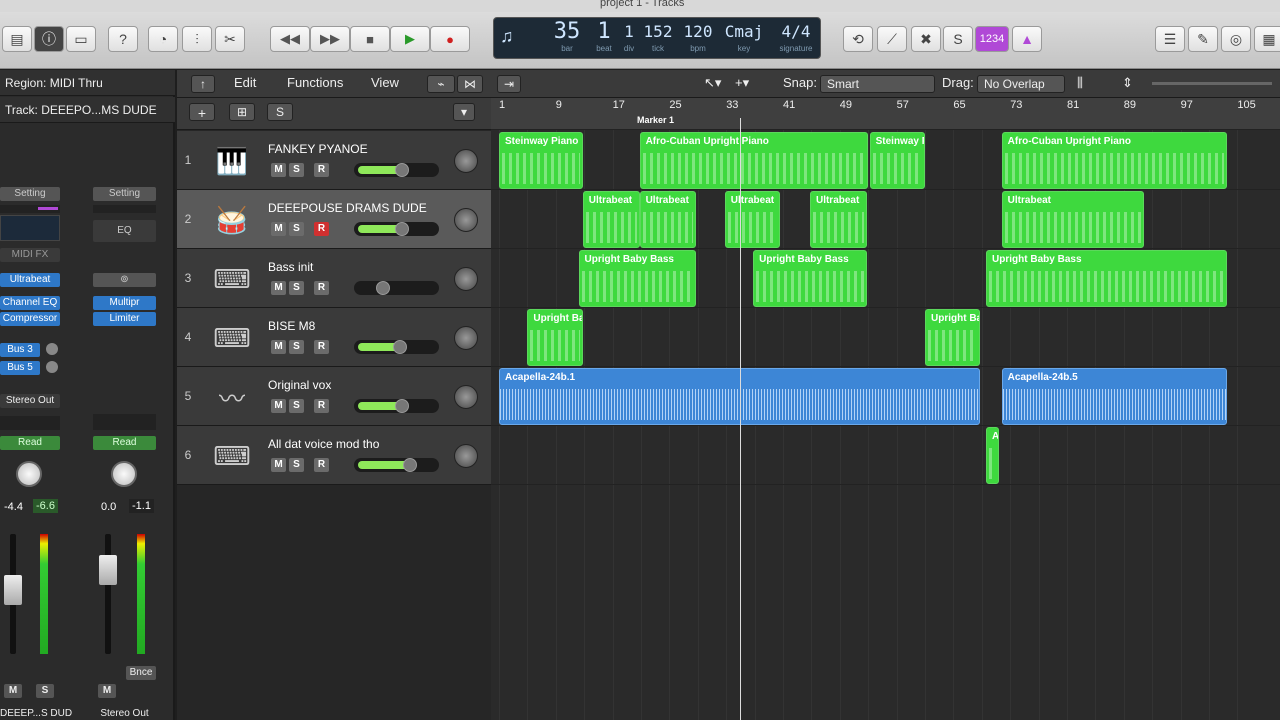 The image size is (1280, 720). Describe the element at coordinates (245, 82) in the screenshot. I see `menu-edit: Edit` at that location.